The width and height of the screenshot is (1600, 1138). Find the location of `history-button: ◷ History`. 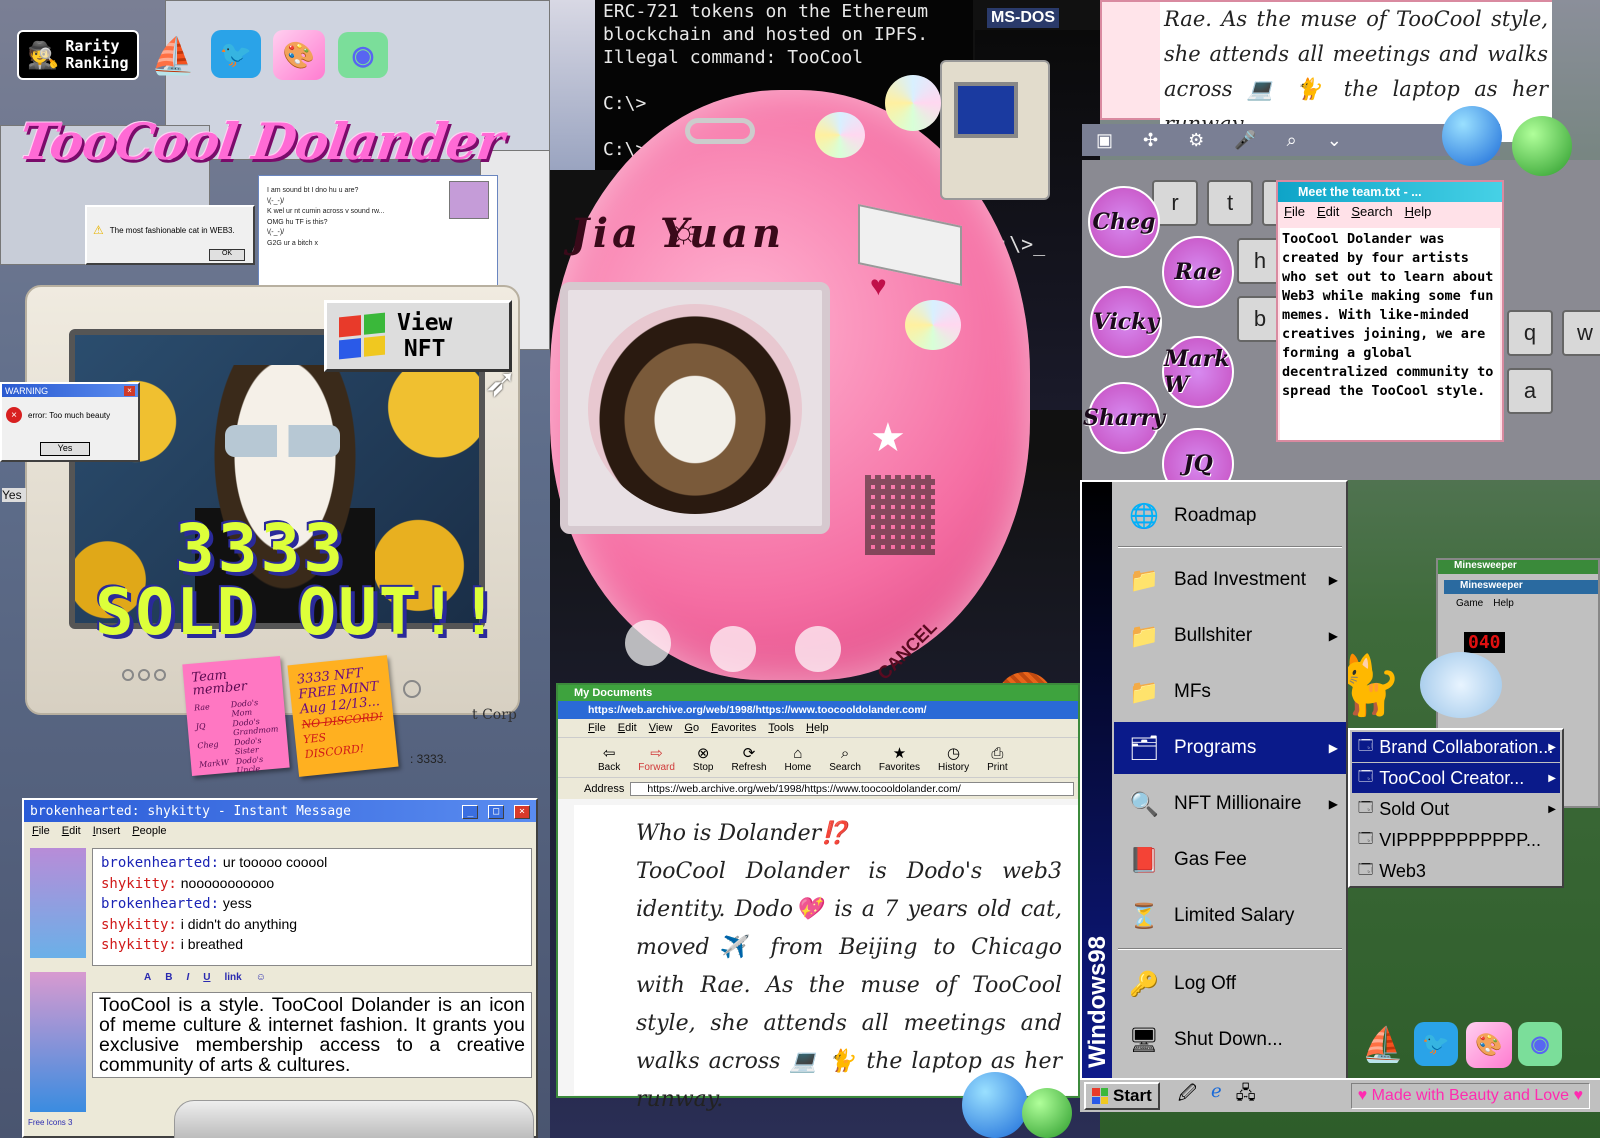

history-button: ◷ History is located at coordinates (953, 758).